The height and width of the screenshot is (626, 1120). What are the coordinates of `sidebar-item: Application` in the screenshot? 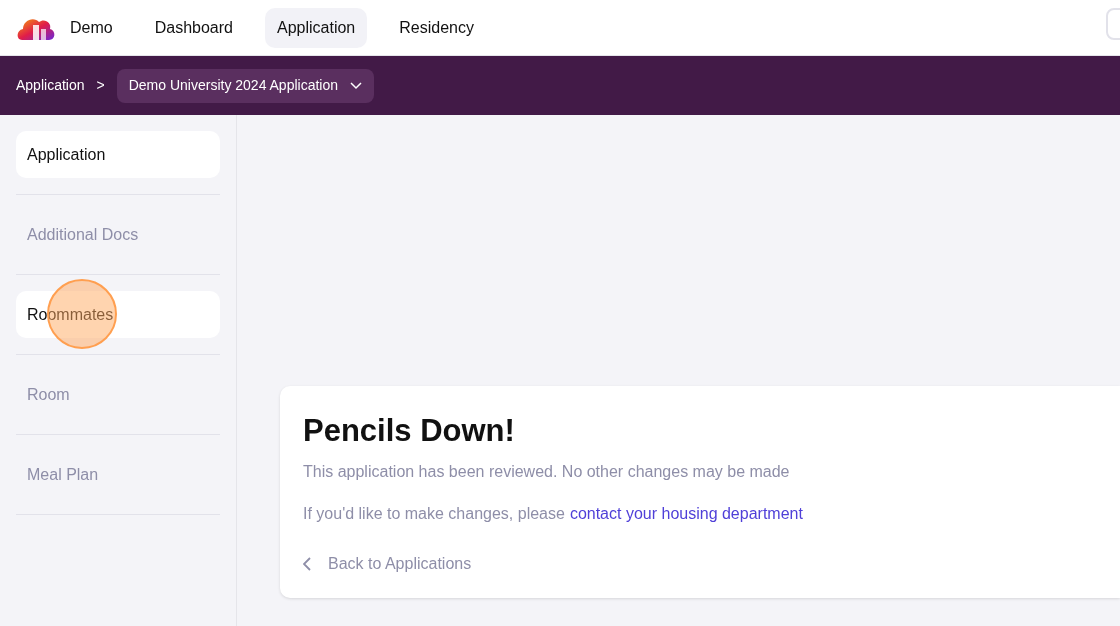 It's located at (118, 154).